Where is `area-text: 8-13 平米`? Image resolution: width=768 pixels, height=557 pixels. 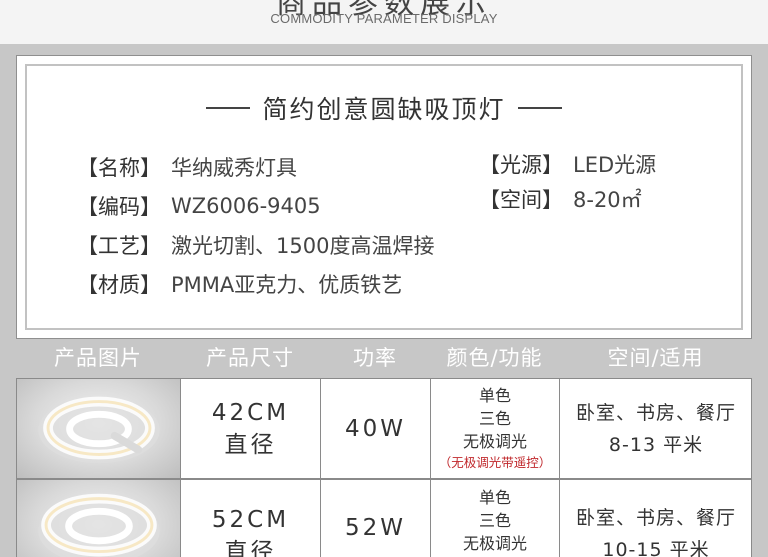 area-text: 8-13 平米 is located at coordinates (656, 444).